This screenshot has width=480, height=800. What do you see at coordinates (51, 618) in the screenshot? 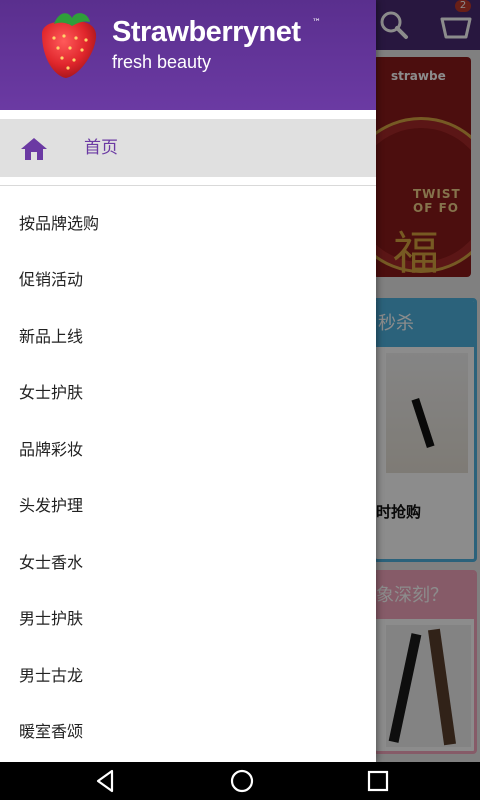
I see `drawer-item-label: 男士护肤` at bounding box center [51, 618].